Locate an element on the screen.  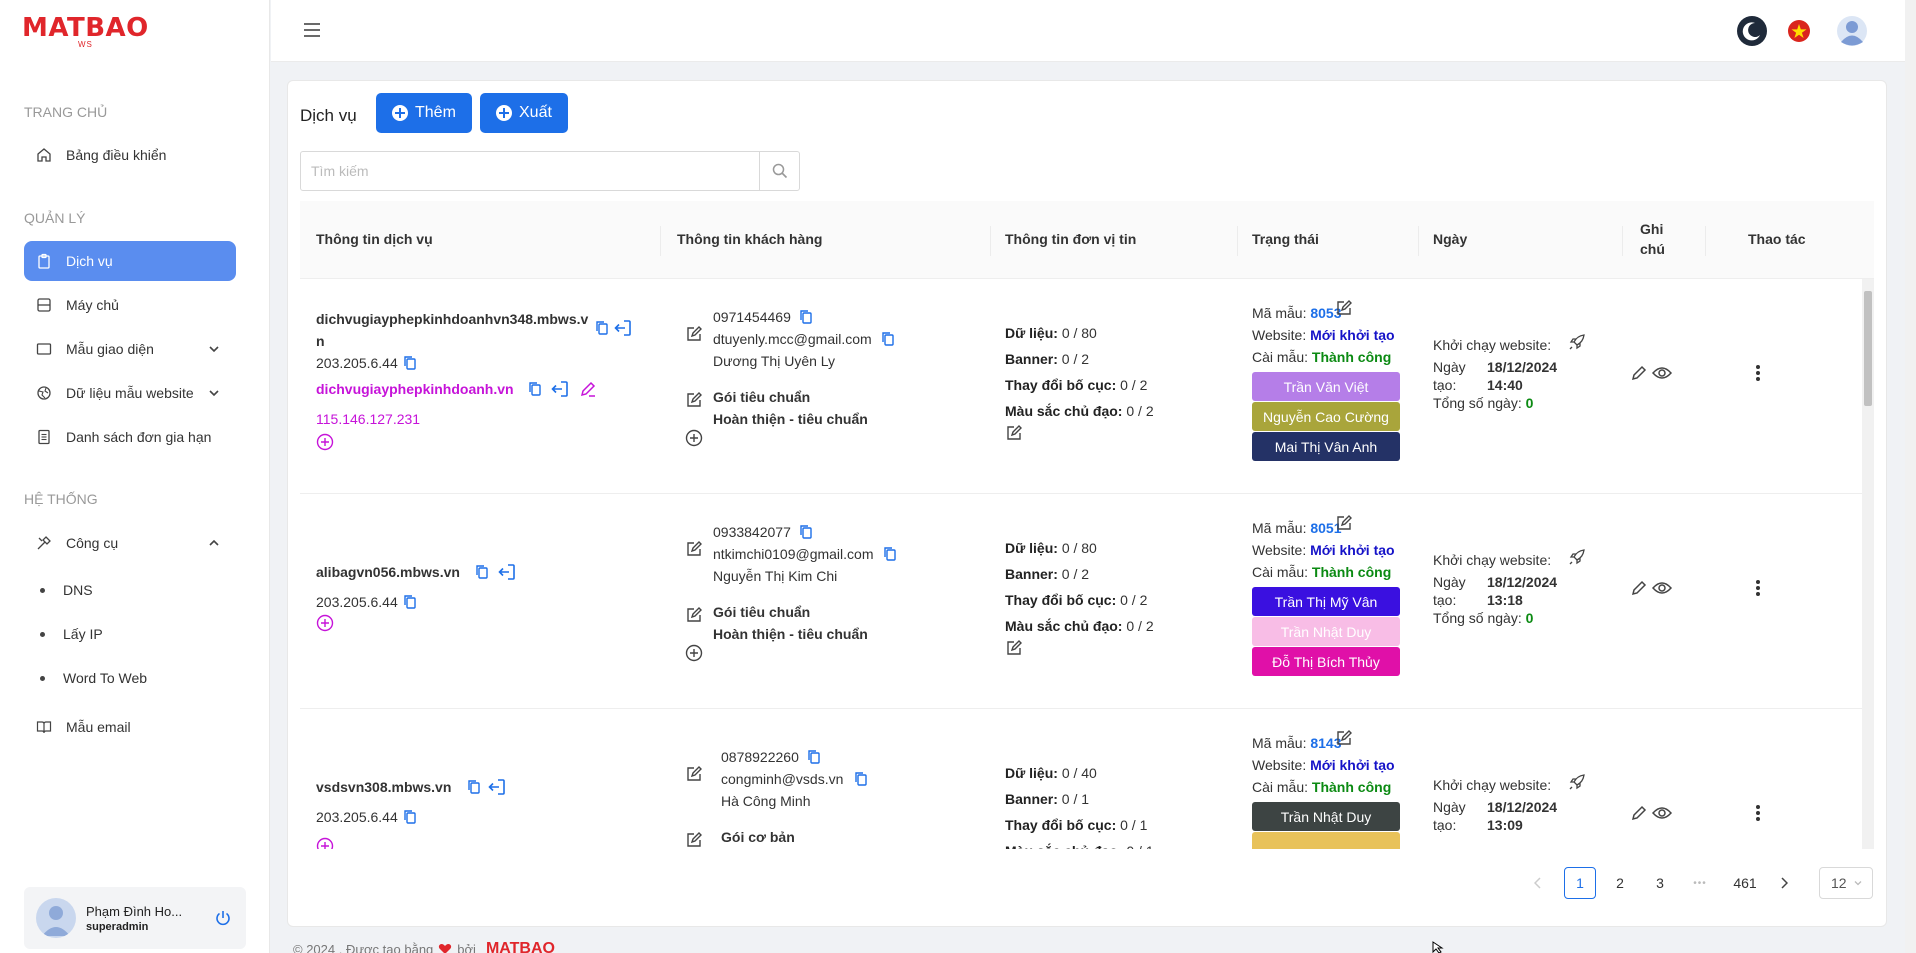
service-domain: alibagvn056.mbws.vn is located at coordinates (388, 572).